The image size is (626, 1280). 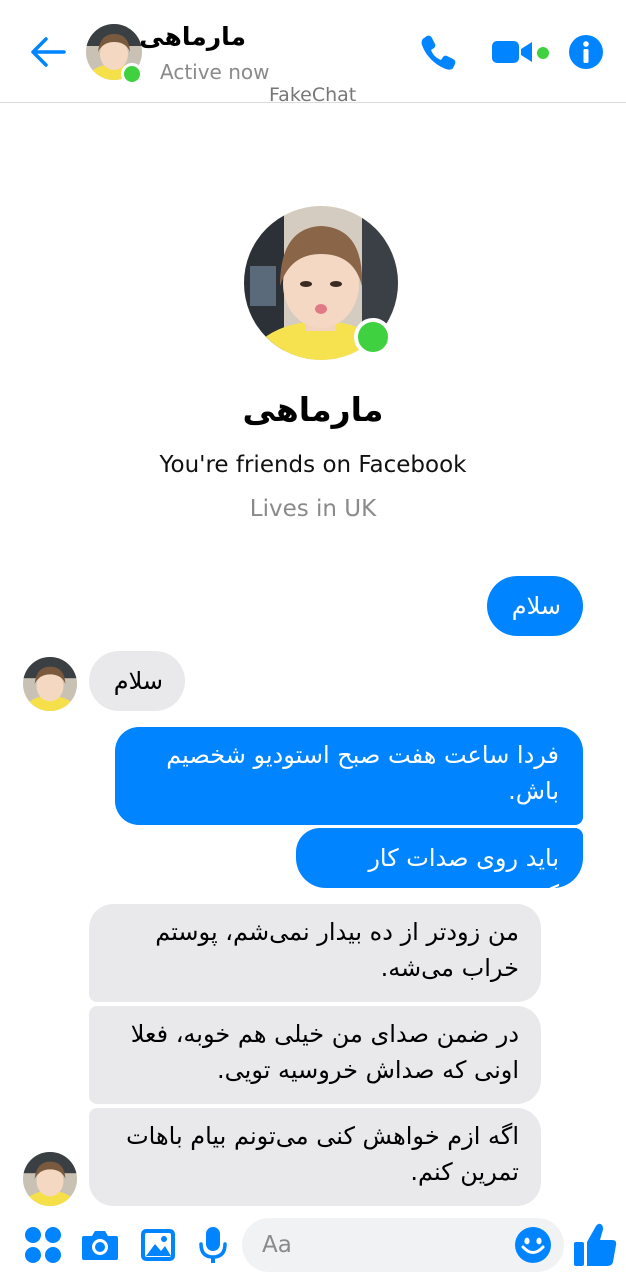 What do you see at coordinates (48, 52) in the screenshot?
I see `back-arrow-icon` at bounding box center [48, 52].